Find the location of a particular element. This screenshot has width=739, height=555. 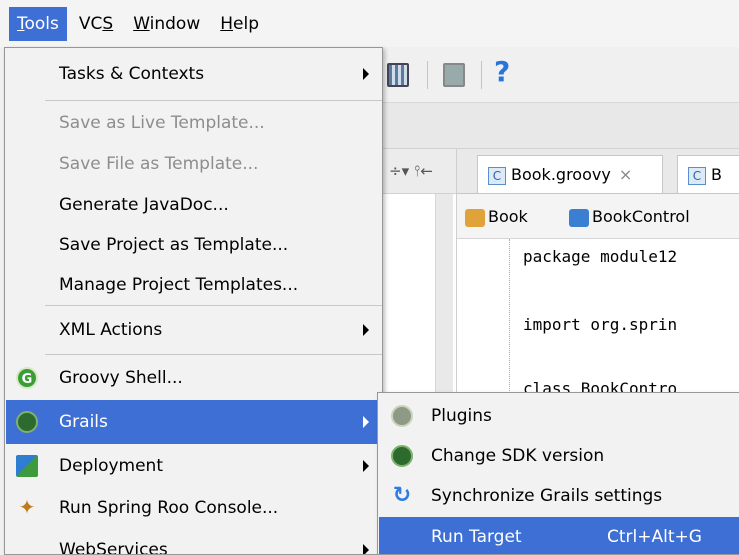

menu-item-label: XML Actions is located at coordinates (111, 330).